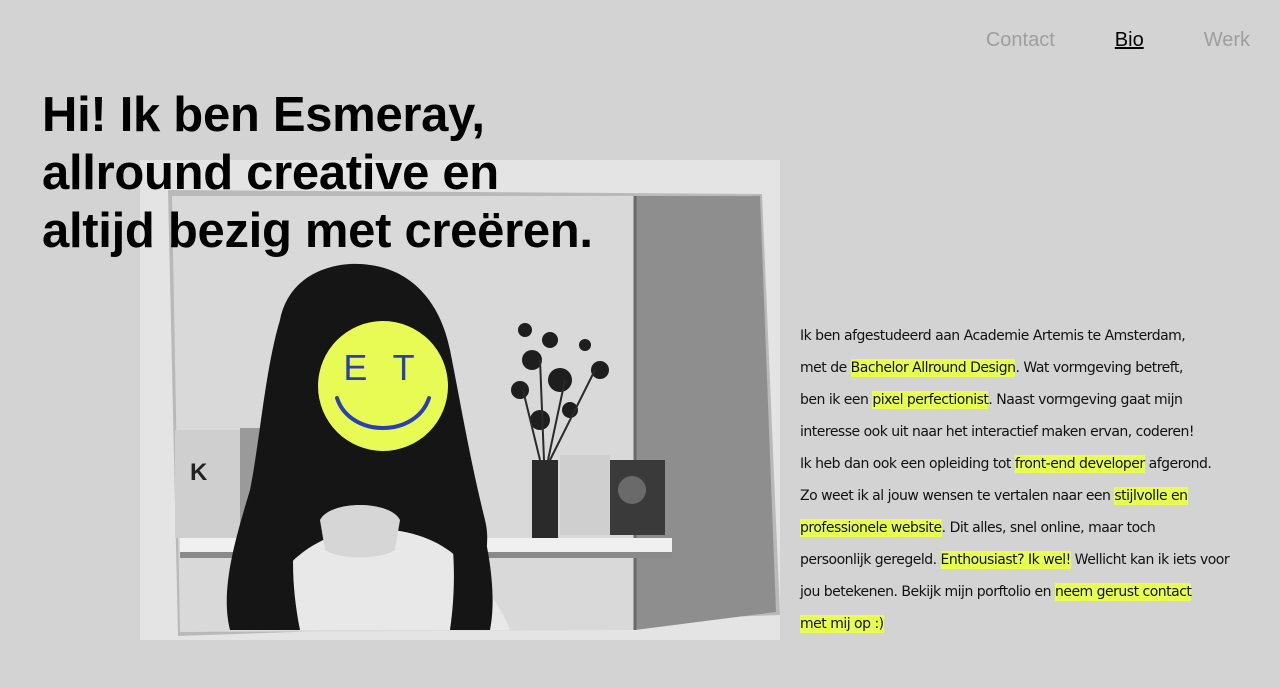 The height and width of the screenshot is (688, 1280). Describe the element at coordinates (933, 368) in the screenshot. I see `bio-highlight: Bachelor Allround Design` at that location.